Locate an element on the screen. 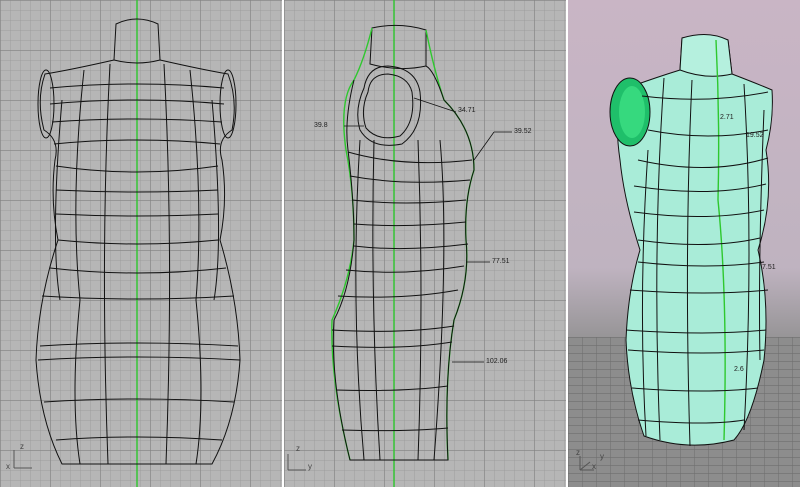 This screenshot has width=800, height=487. dimension-label: 39.8 is located at coordinates (321, 125).